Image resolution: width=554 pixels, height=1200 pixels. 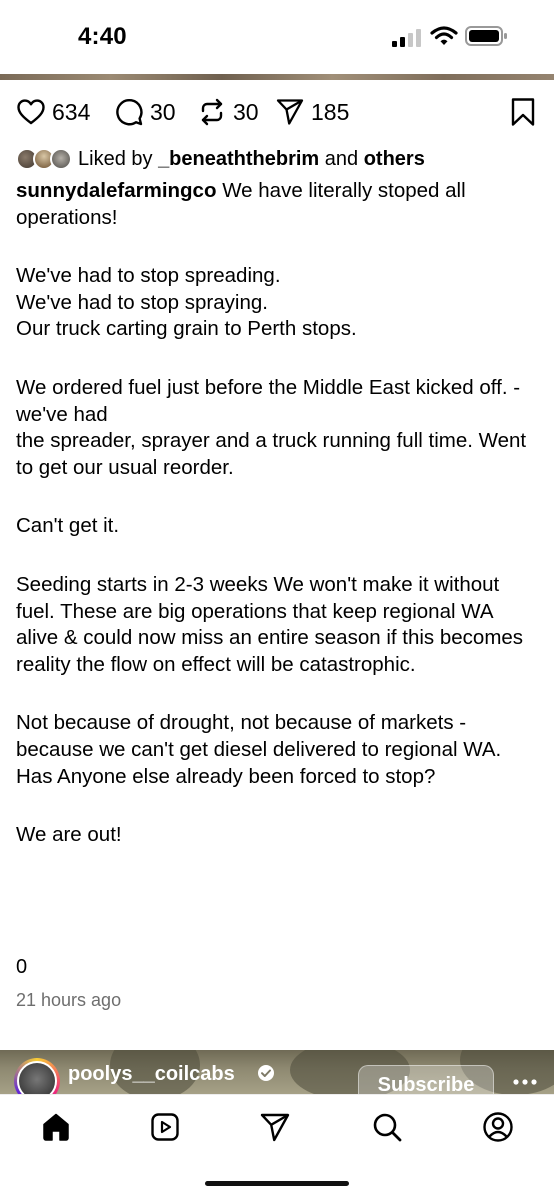 I want to click on liked-by-user-link: _beneaththebrim, so click(x=238, y=159).